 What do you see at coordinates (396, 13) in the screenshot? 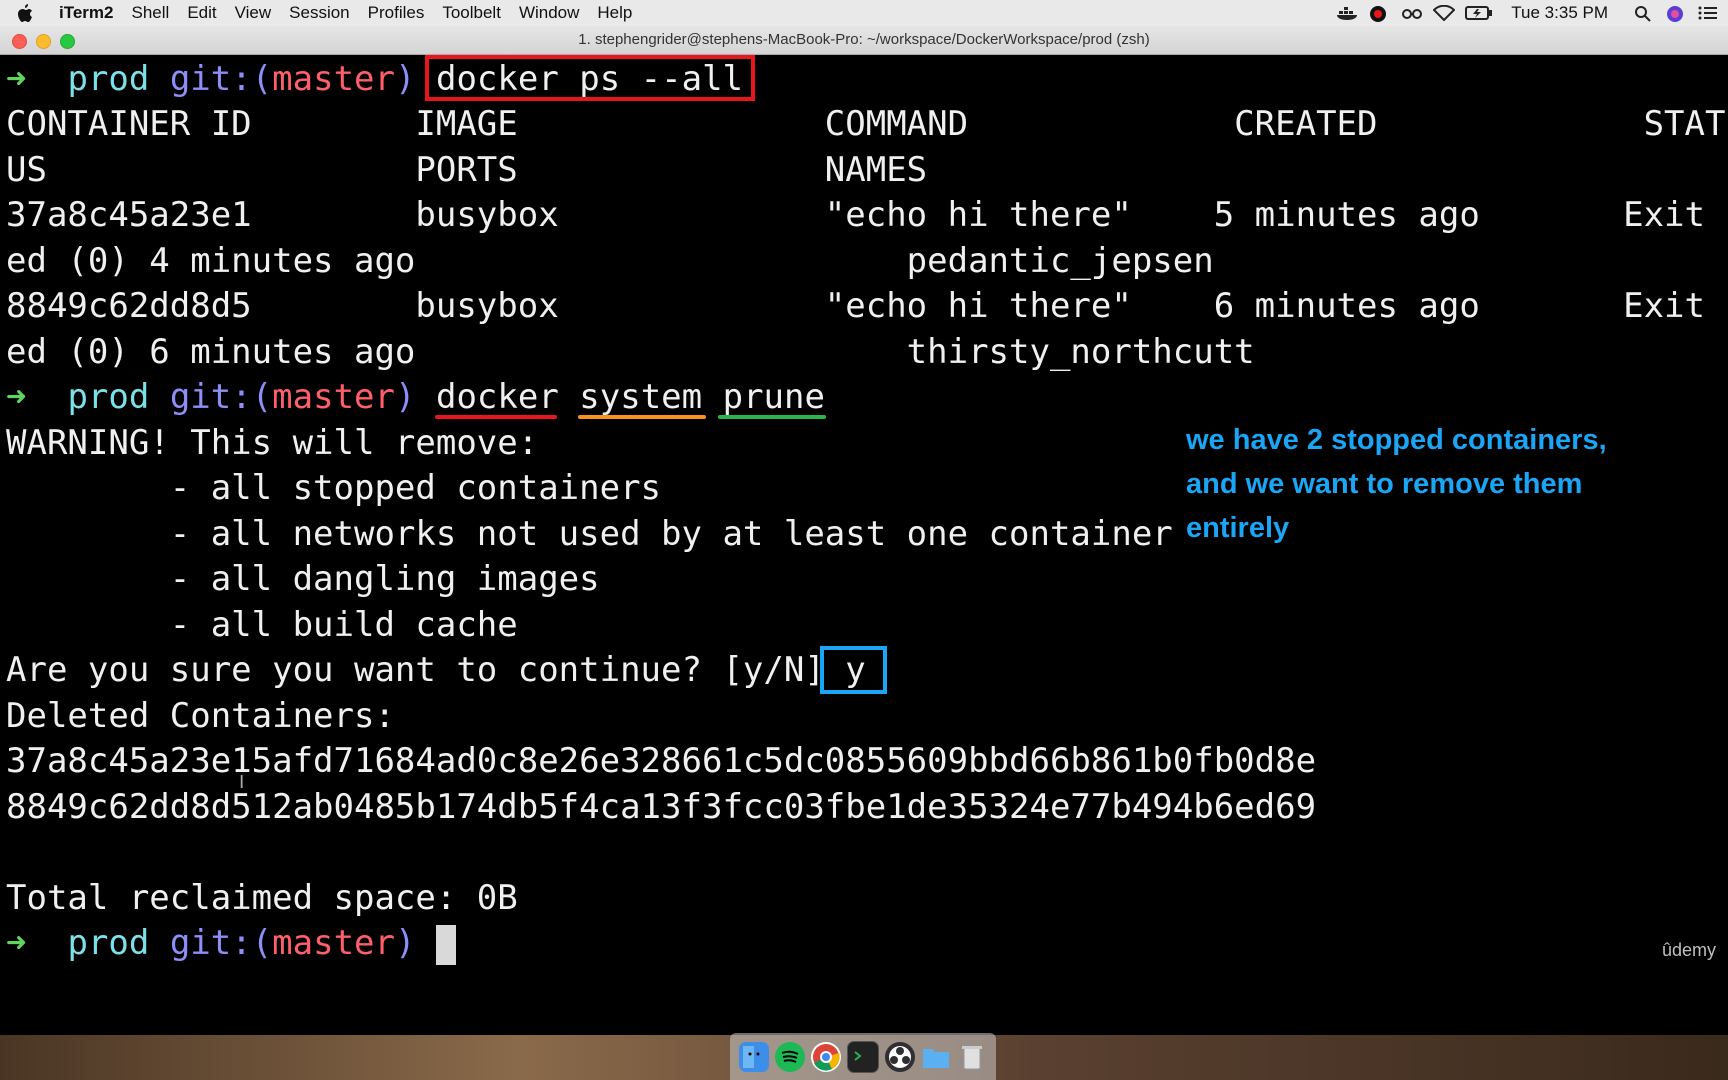
I see `menu-profiles: Profiles` at bounding box center [396, 13].